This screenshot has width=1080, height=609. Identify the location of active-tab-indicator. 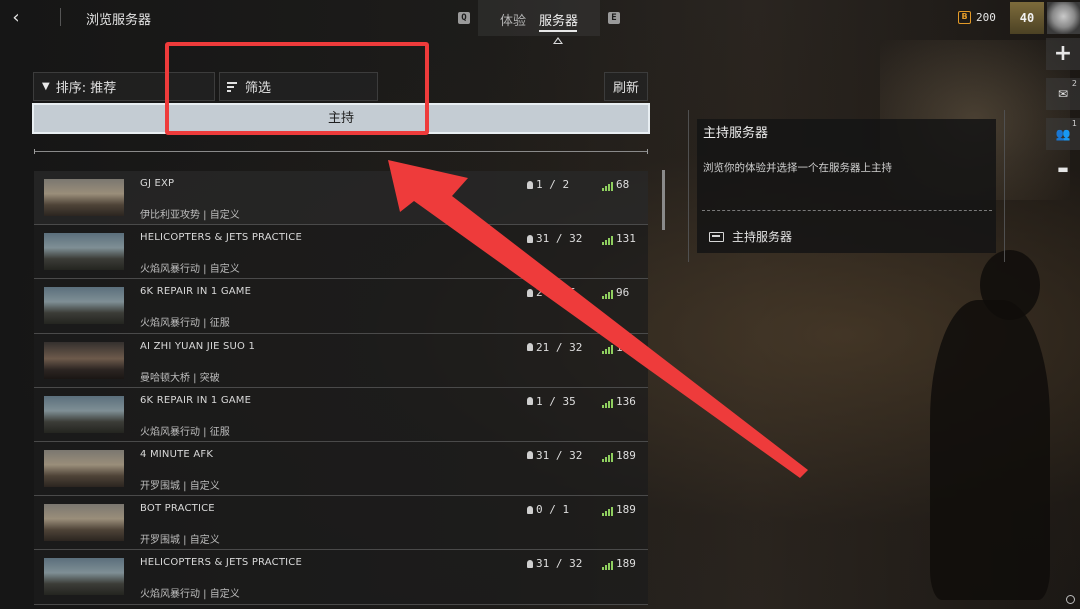
(558, 31).